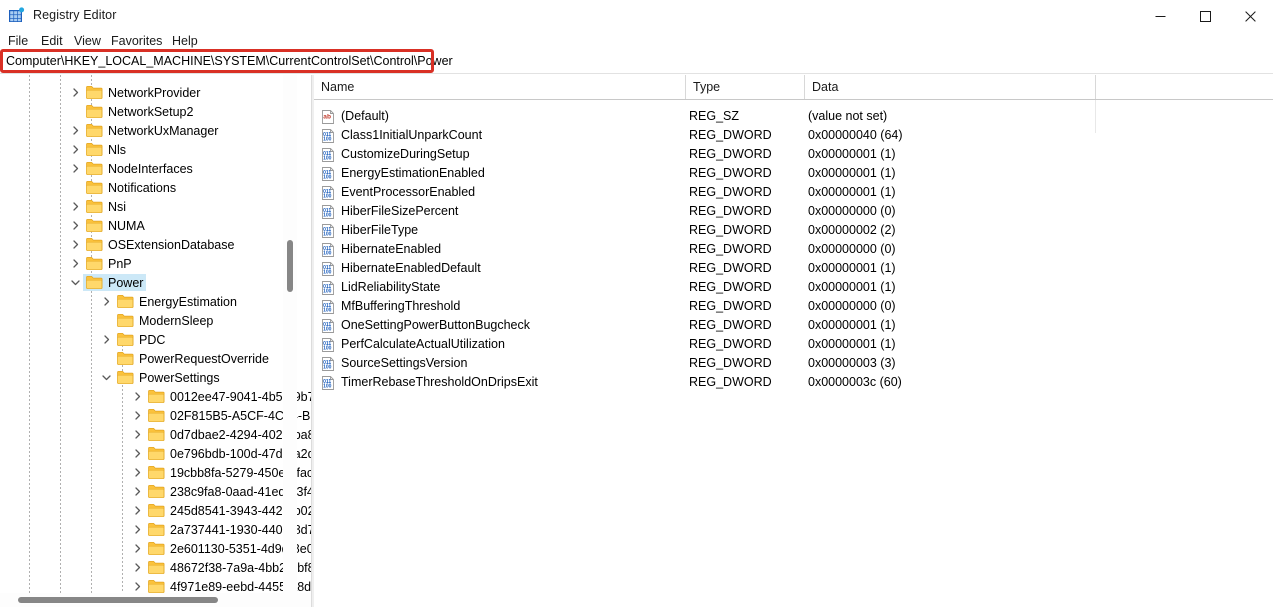  I want to click on maximize-button, so click(1205, 16).